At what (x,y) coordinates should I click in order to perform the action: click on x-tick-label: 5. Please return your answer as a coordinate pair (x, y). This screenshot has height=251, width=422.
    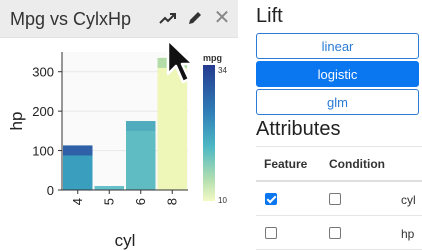
    Looking at the image, I should click on (108, 201).